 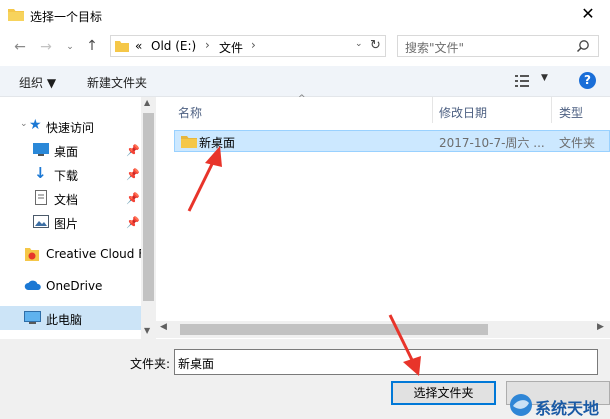 What do you see at coordinates (74, 286) in the screenshot?
I see `sidebar-item-label: OneDrive` at bounding box center [74, 286].